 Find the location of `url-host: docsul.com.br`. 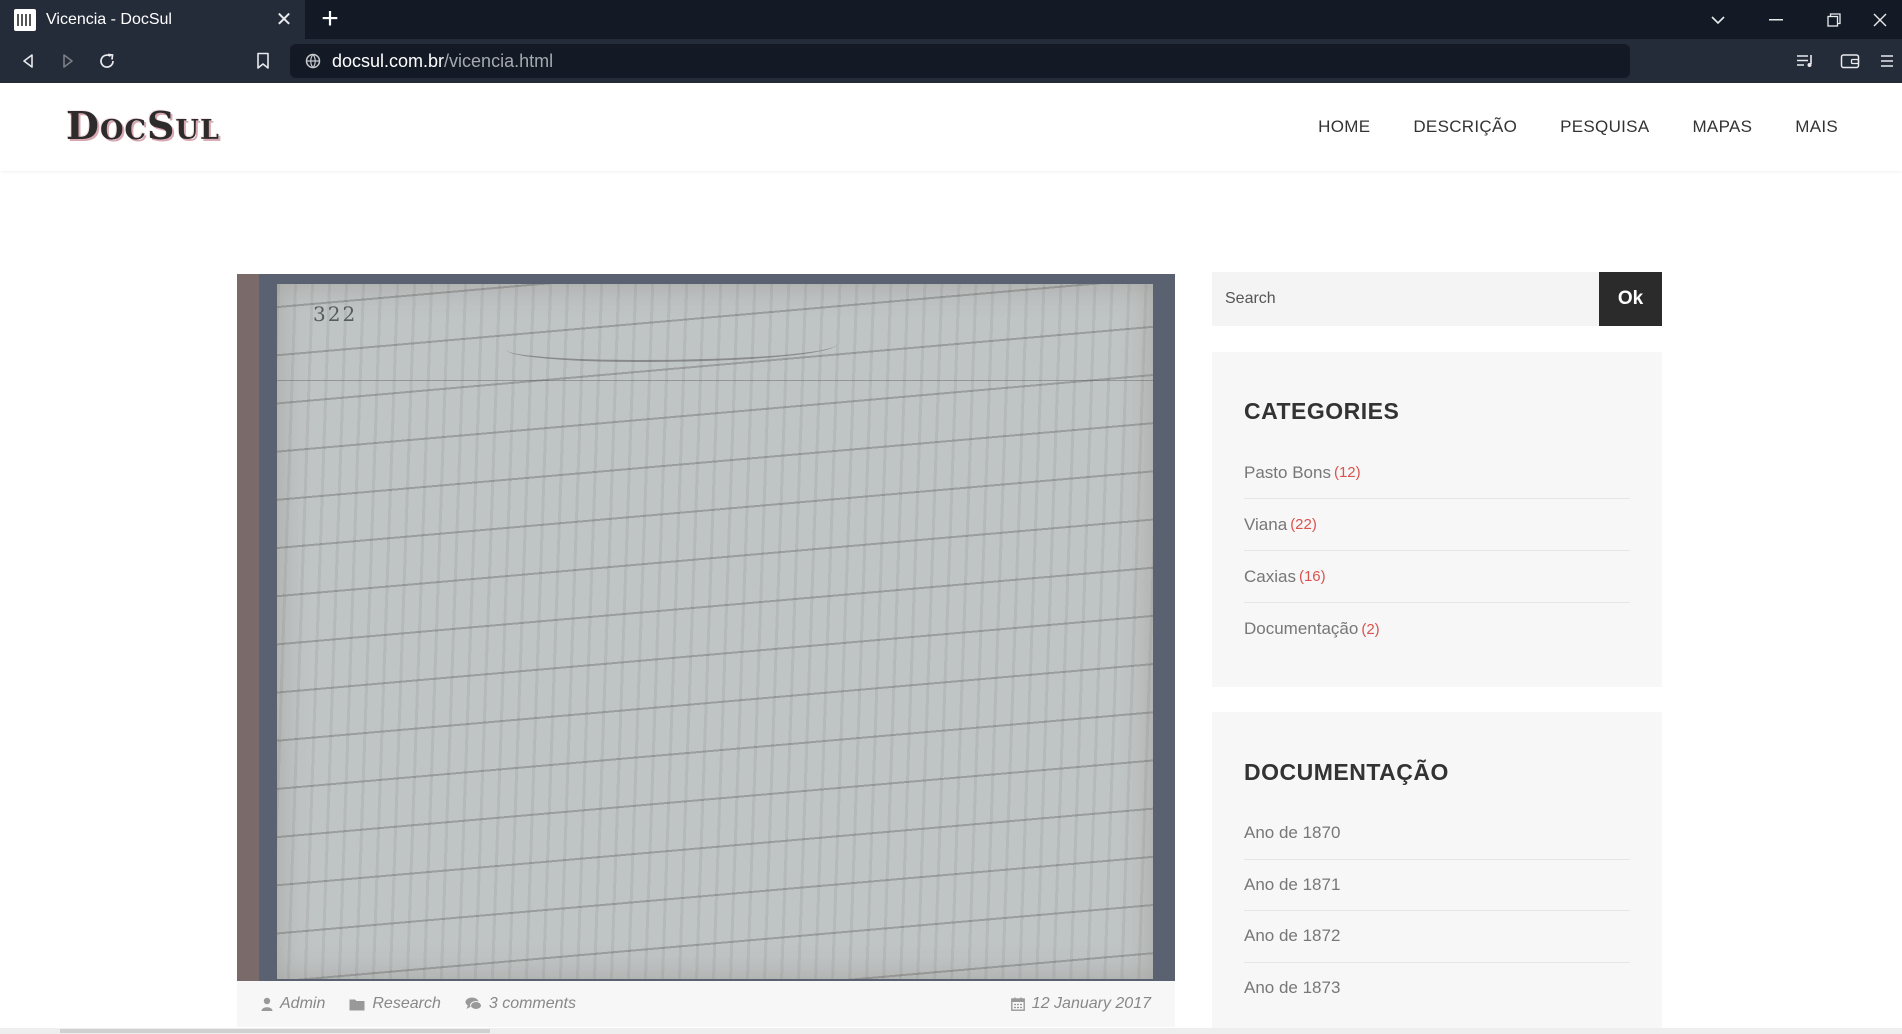

url-host: docsul.com.br is located at coordinates (388, 60).